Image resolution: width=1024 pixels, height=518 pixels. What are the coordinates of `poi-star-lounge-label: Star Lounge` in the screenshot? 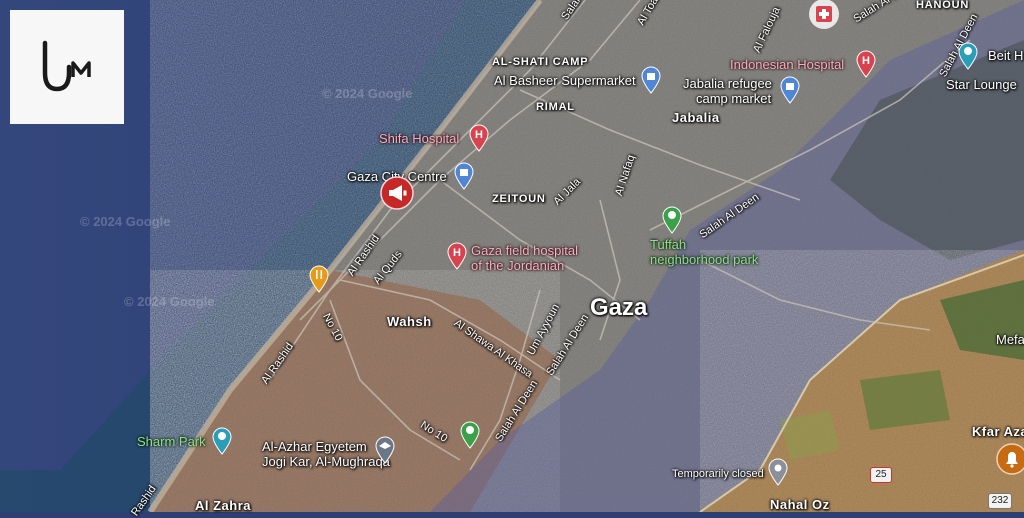 It's located at (981, 84).